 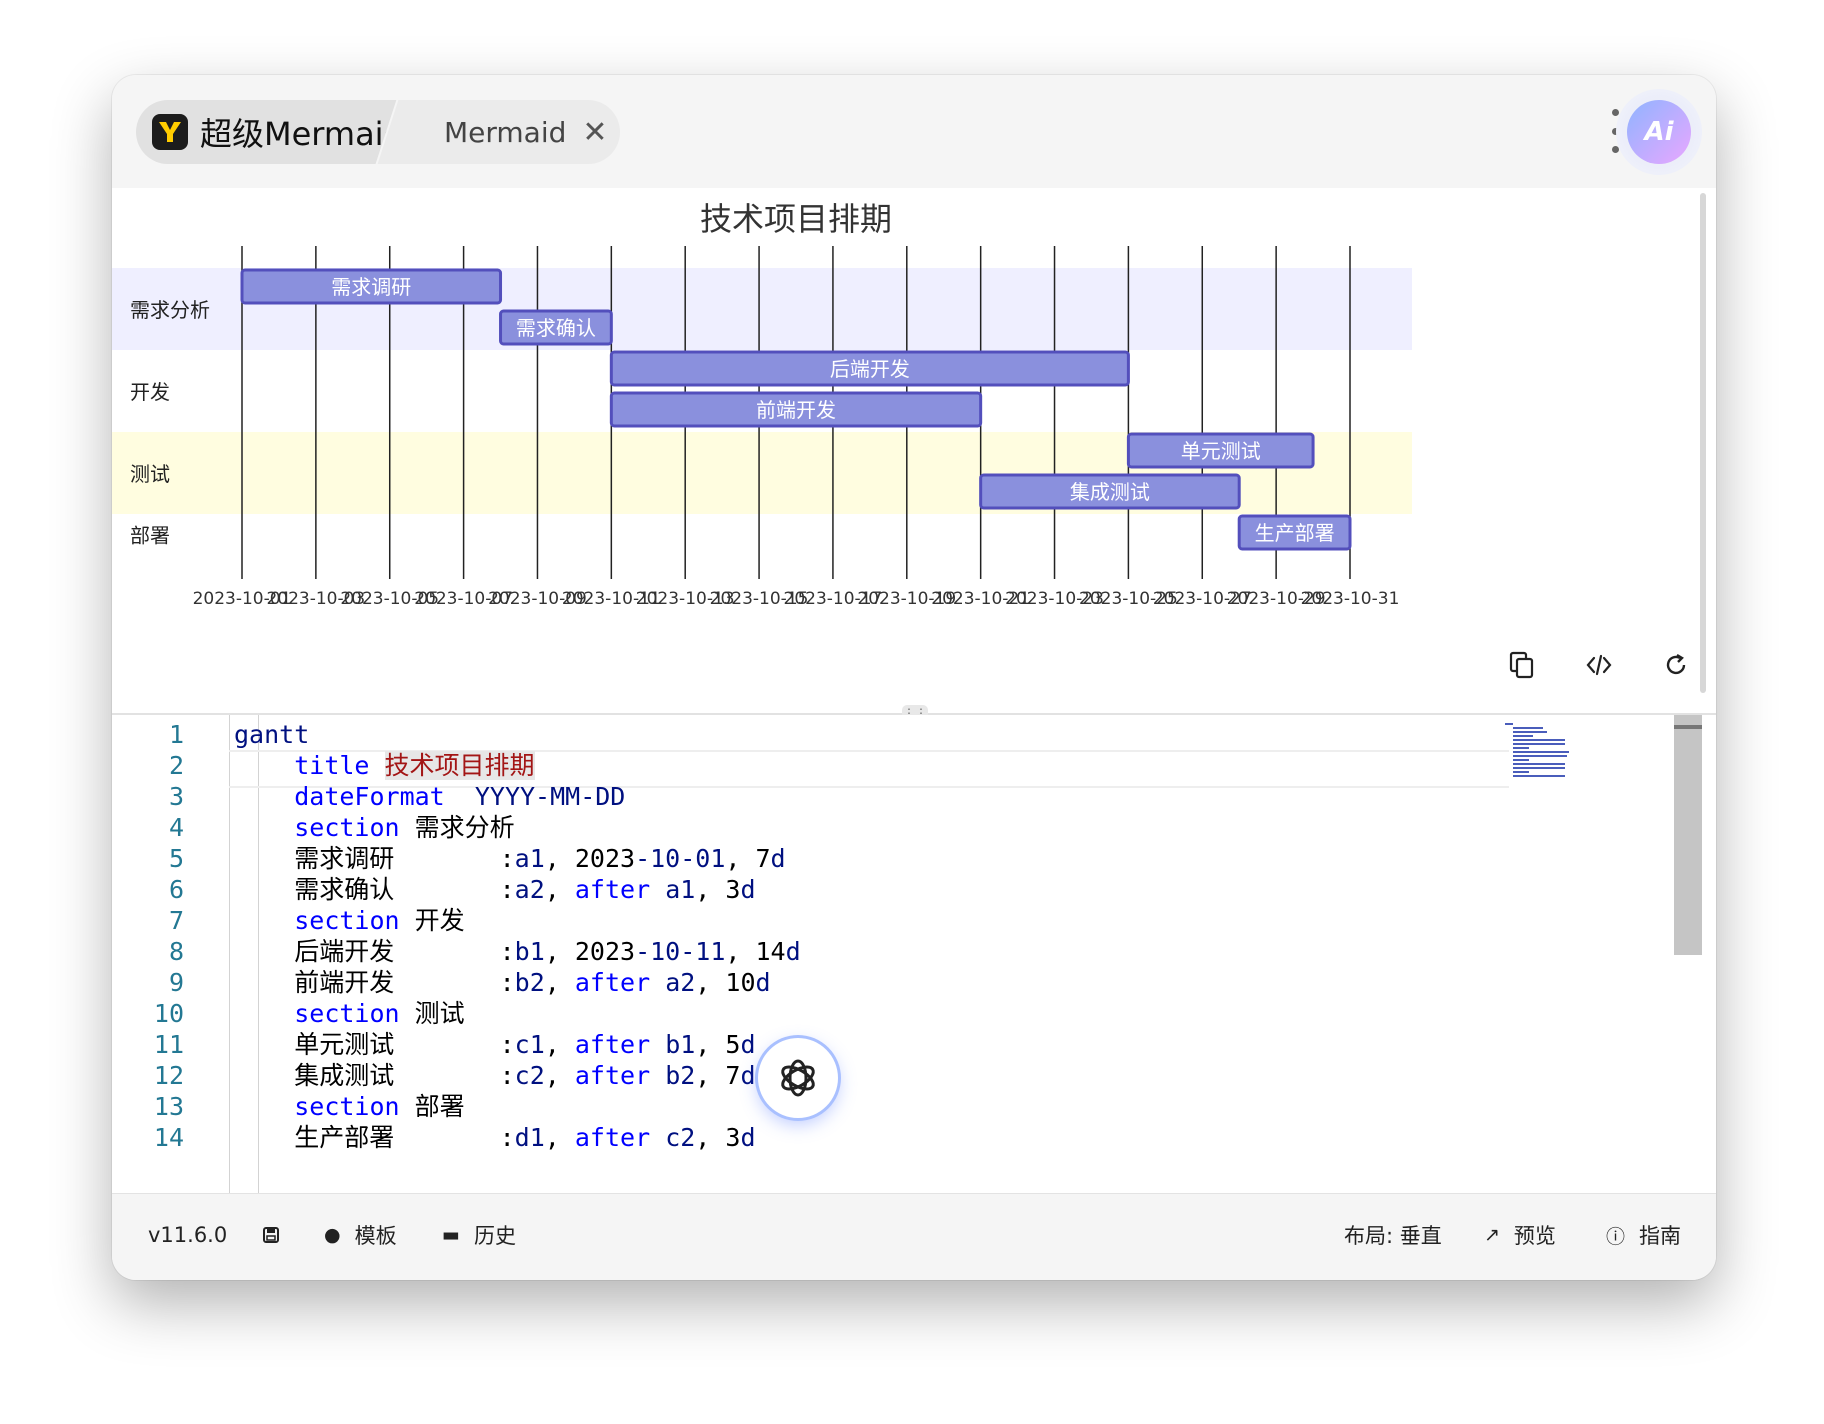 What do you see at coordinates (332, 1235) in the screenshot?
I see `bulb-icon: ●` at bounding box center [332, 1235].